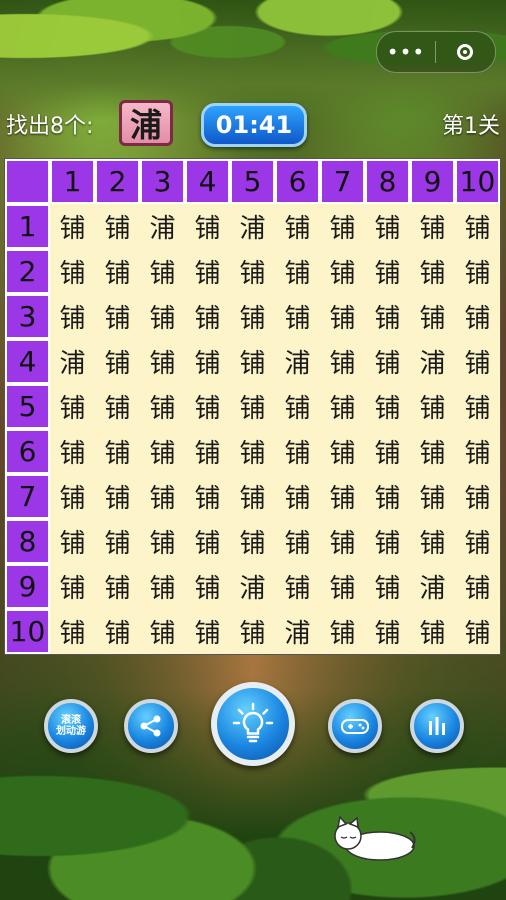  Describe the element at coordinates (355, 726) in the screenshot. I see `game-center-button` at that location.